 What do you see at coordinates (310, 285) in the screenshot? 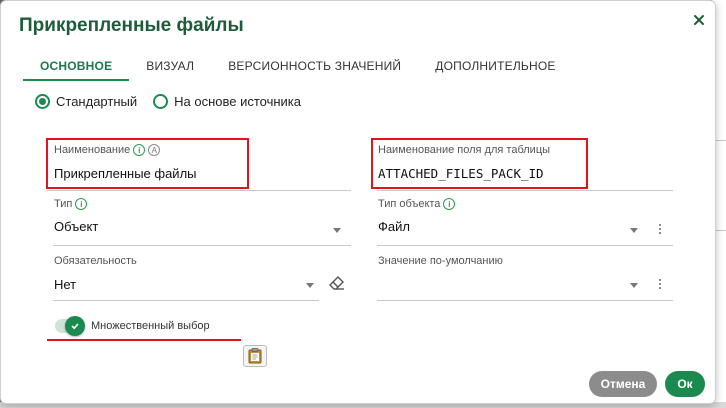
I see `required-dropdown-caret-icon` at bounding box center [310, 285].